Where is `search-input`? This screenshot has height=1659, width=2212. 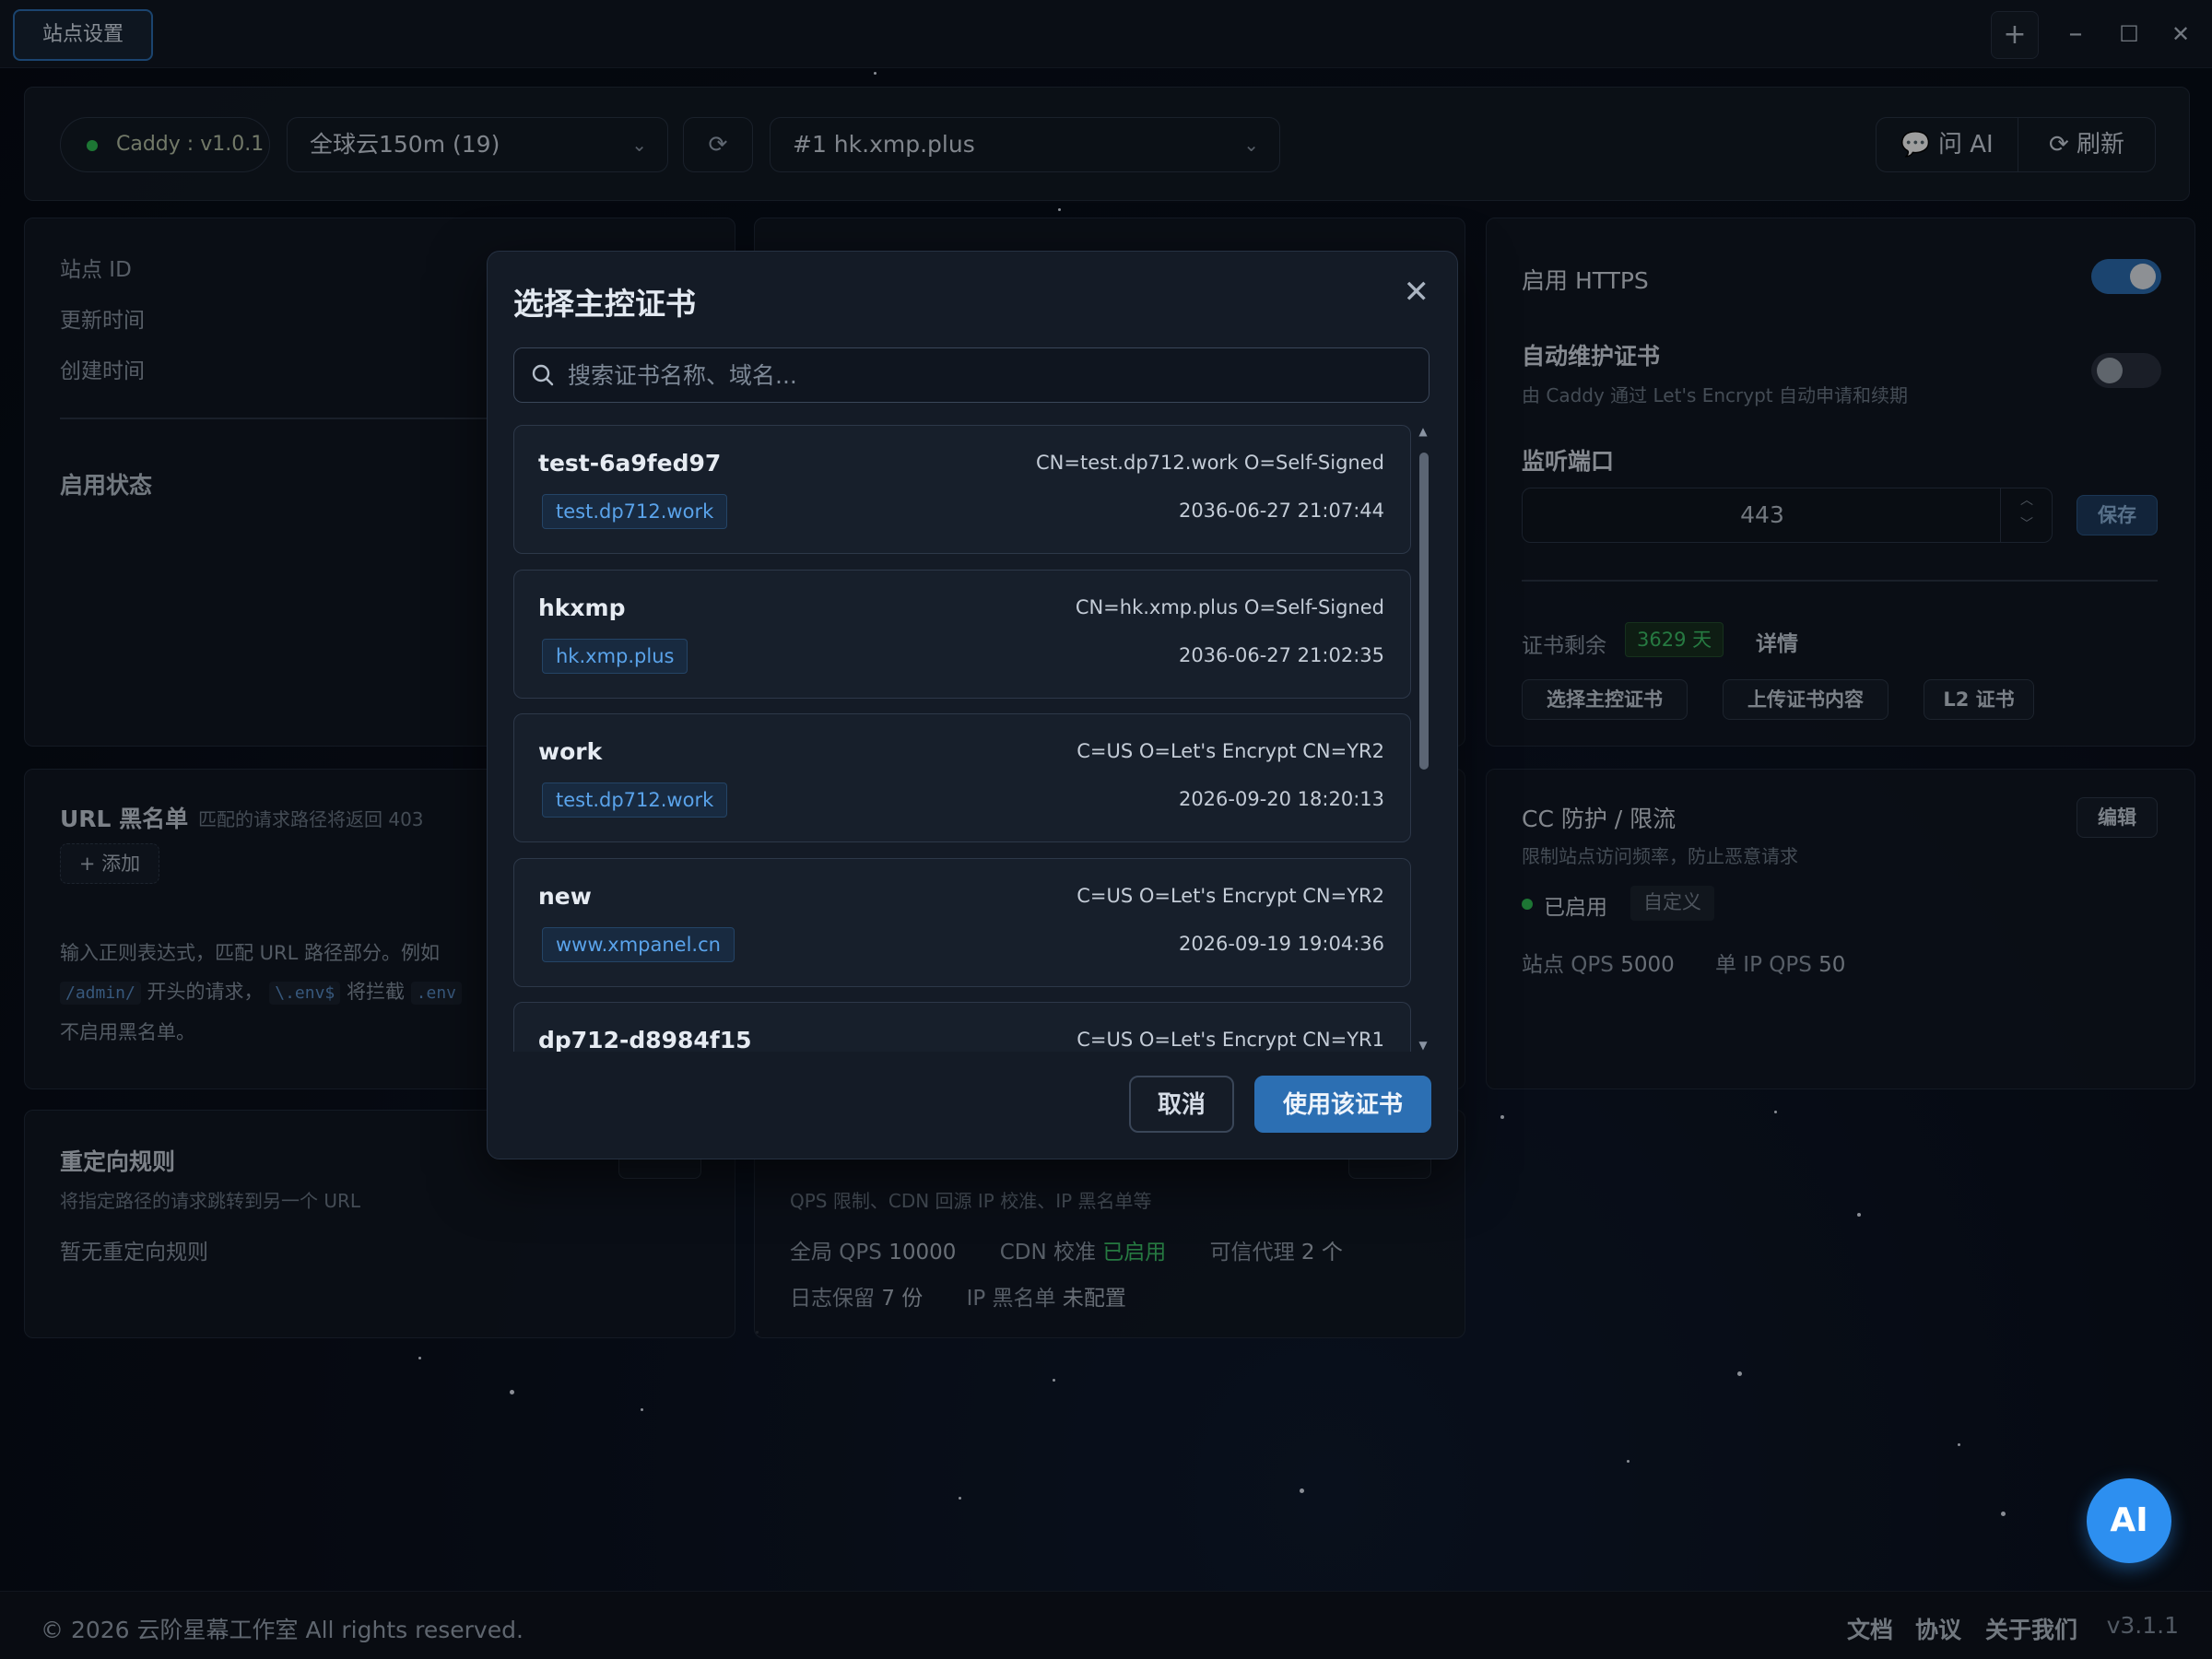 search-input is located at coordinates (992, 375).